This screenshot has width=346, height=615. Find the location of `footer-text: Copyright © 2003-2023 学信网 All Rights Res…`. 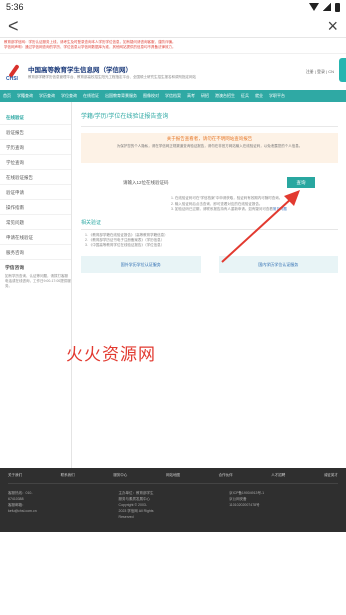

footer-text: Copyright © 2003-2023 学信网 All Rights Res… is located at coordinates (136, 511).